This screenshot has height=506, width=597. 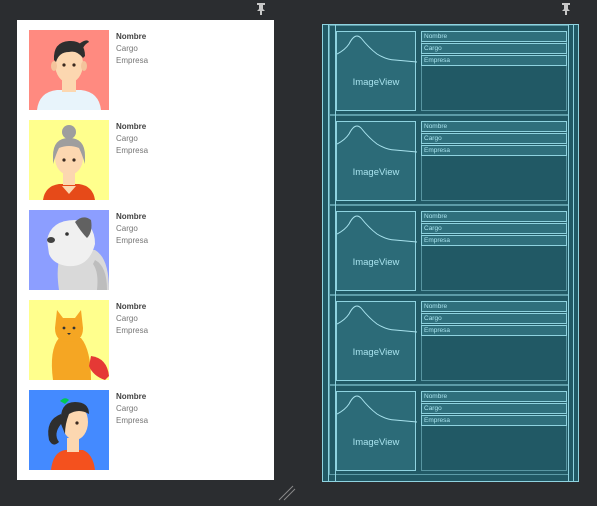 I want to click on blueprint-guide-line, so click(x=573, y=253).